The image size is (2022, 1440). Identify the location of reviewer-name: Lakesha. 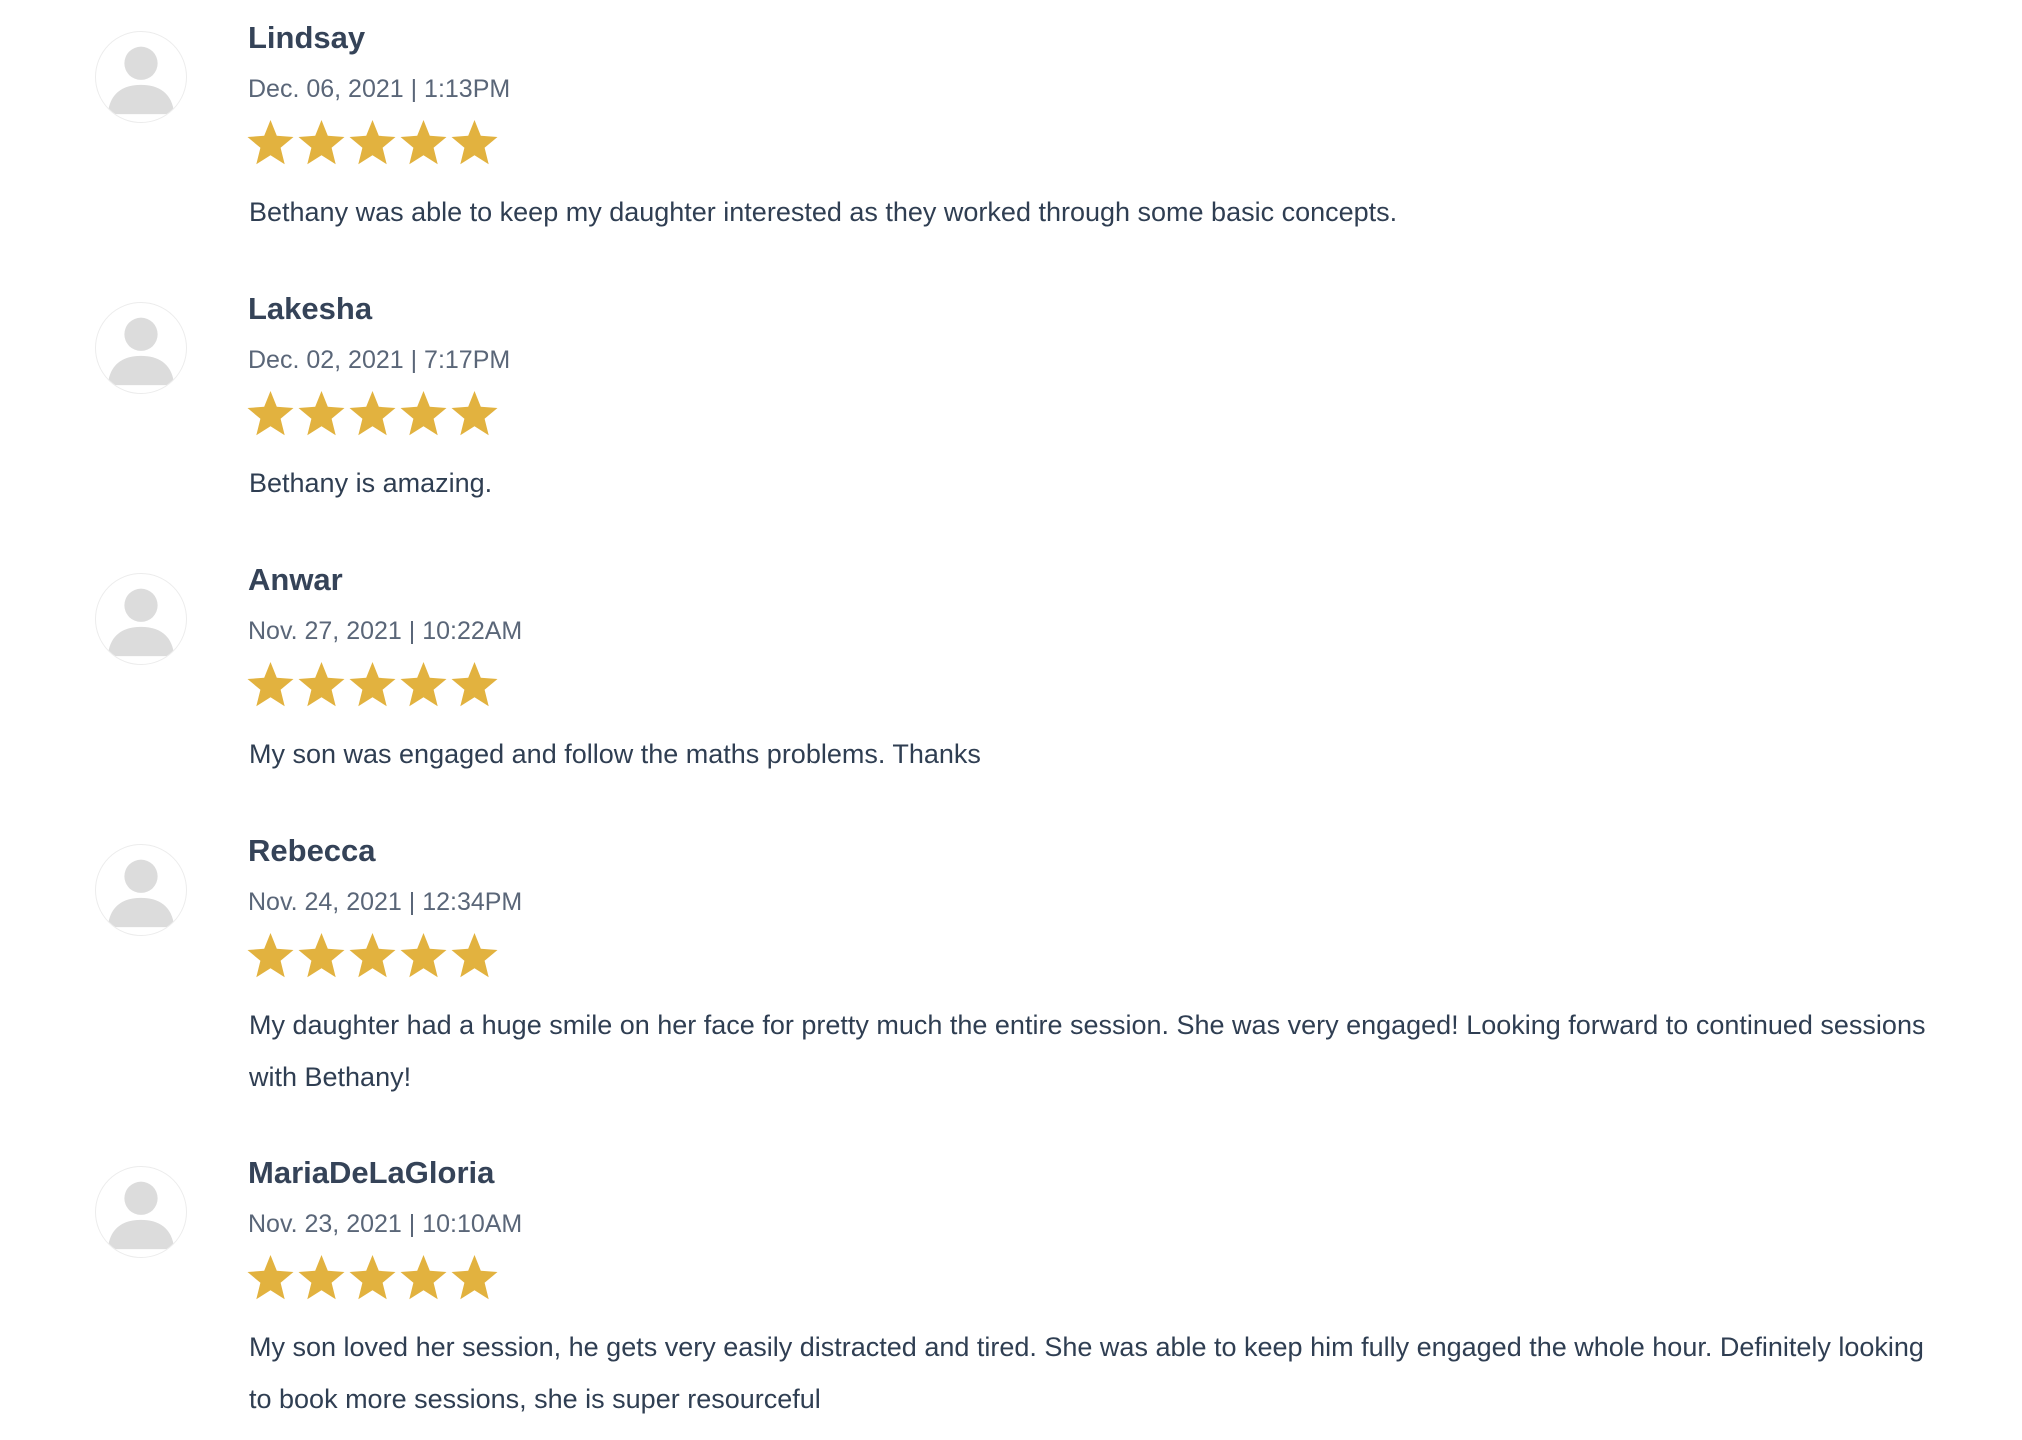
(310, 308).